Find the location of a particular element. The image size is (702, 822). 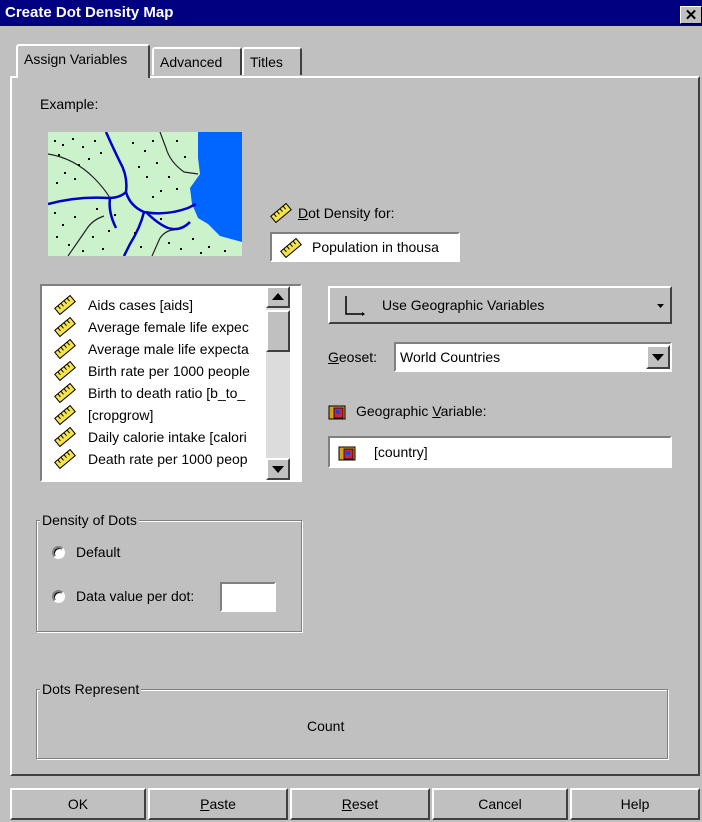

arrow-up-icon is located at coordinates (278, 296).